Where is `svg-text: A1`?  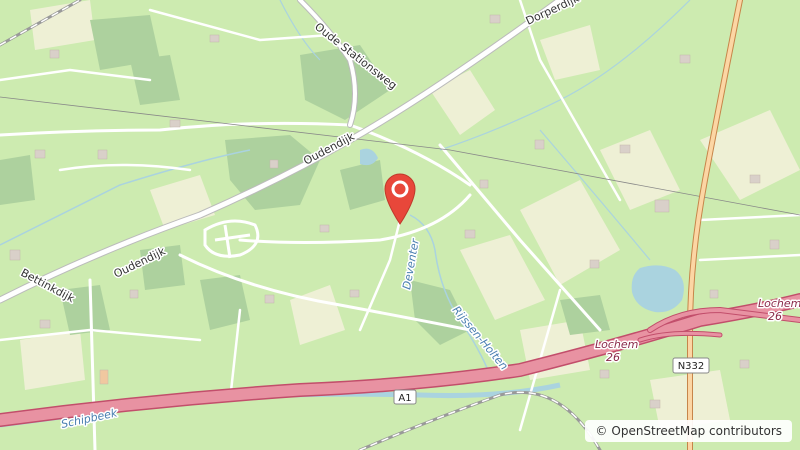
svg-text: A1 is located at coordinates (404, 398).